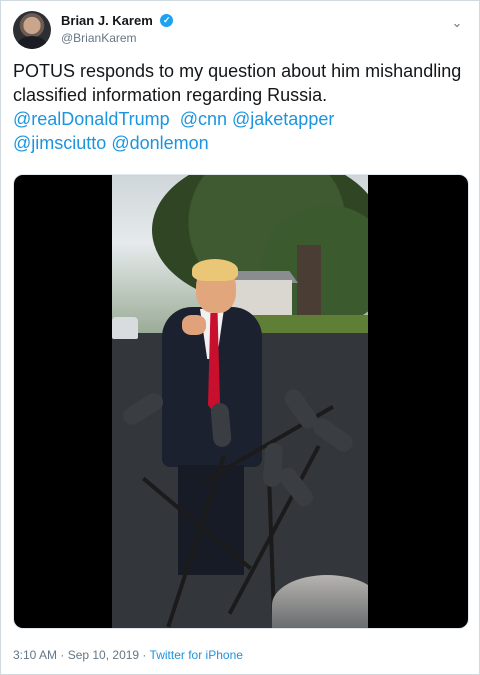  Describe the element at coordinates (81, 655) in the screenshot. I see `timestamp: 3:10 AM · Sep 10, 2019 ·` at that location.